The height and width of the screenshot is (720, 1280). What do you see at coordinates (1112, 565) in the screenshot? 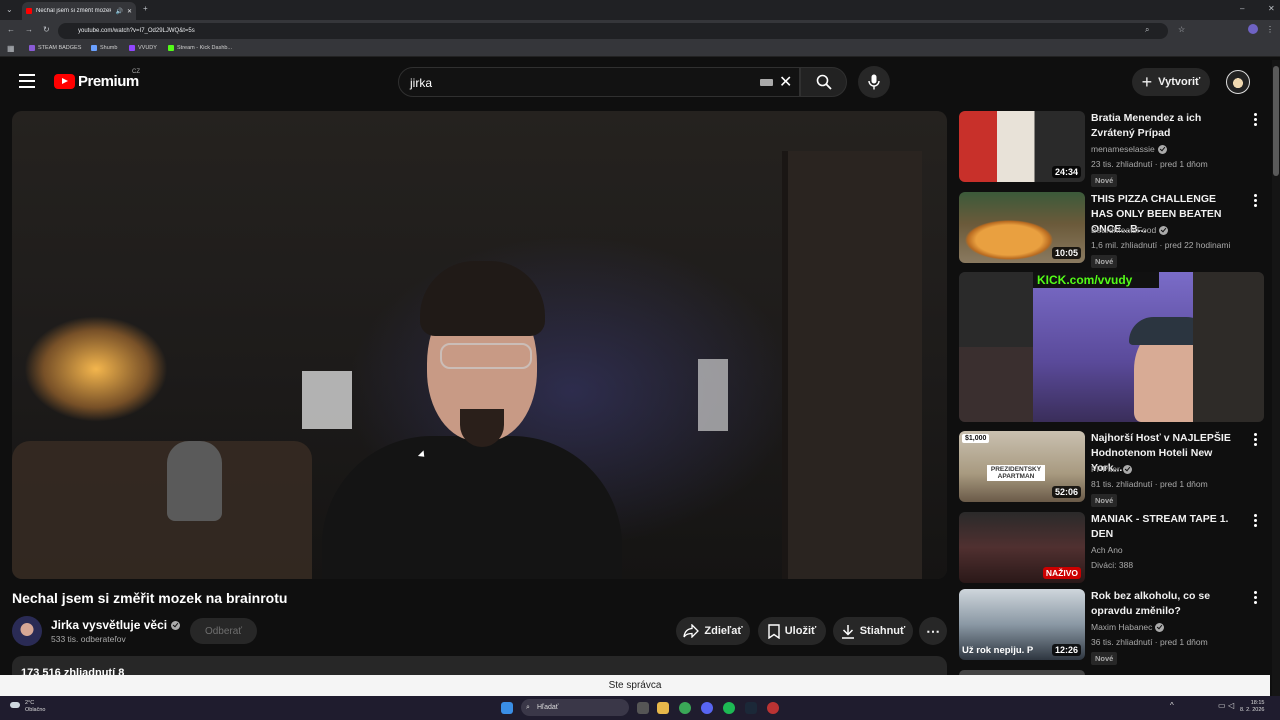
I see `recommendation-meta: Diváci: 388` at bounding box center [1112, 565].